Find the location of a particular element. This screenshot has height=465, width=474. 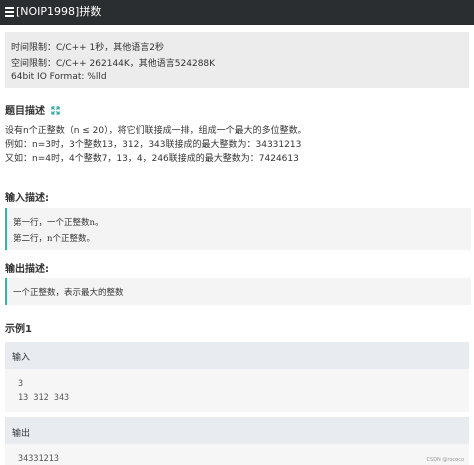

menu-icon is located at coordinates (9, 12).